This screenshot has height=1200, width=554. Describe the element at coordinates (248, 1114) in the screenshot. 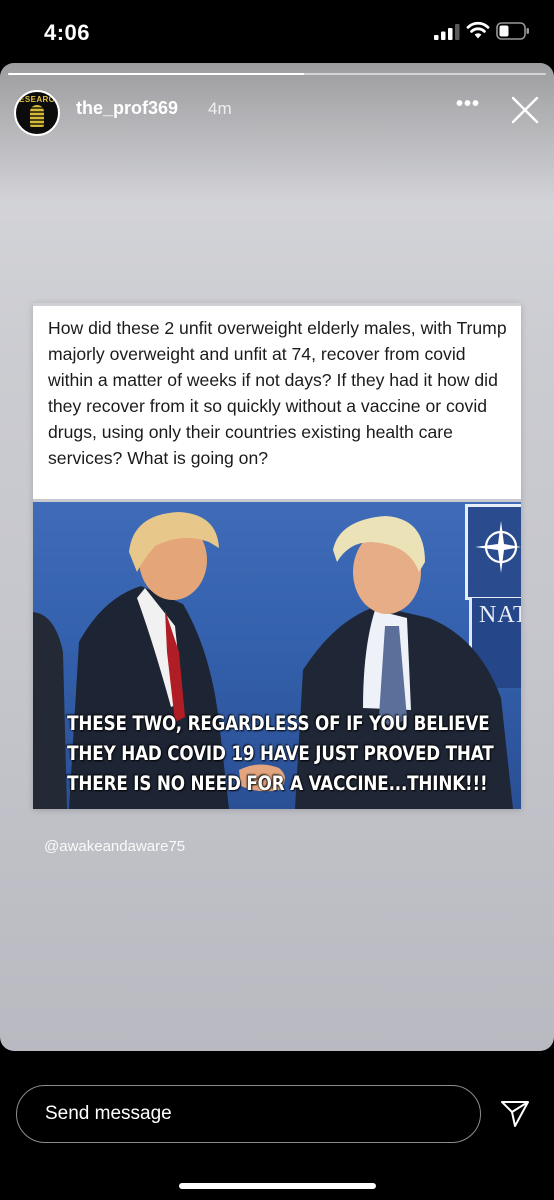

I see `send-message-input: Send message` at that location.